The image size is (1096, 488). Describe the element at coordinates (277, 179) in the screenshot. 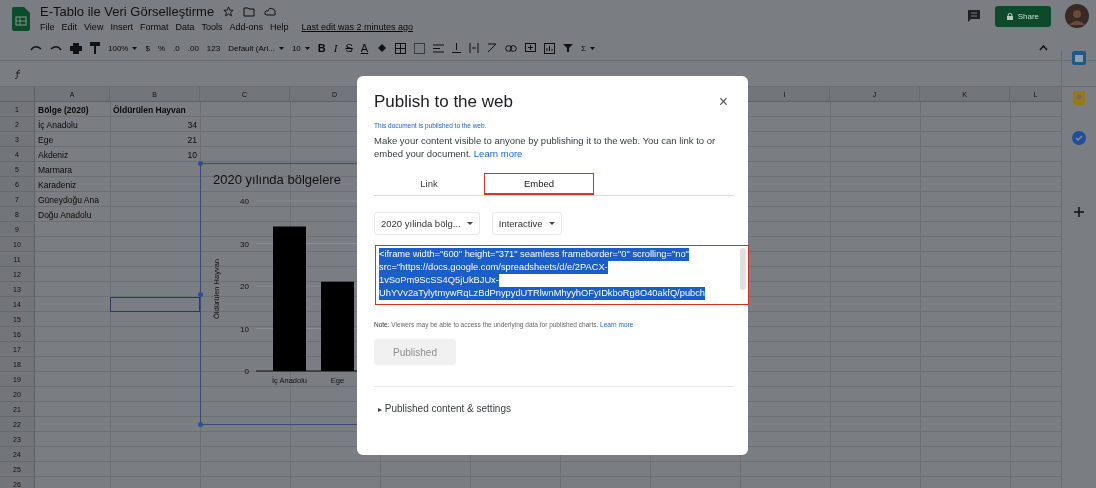

I see `chart-title: 2020 yılında bölgelere` at that location.